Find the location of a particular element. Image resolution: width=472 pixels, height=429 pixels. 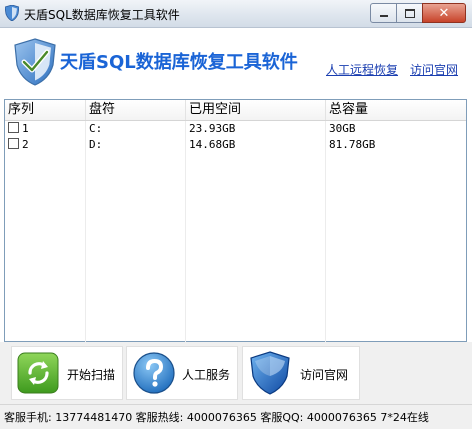

visit-site-button: 访问官网 is located at coordinates (301, 373).